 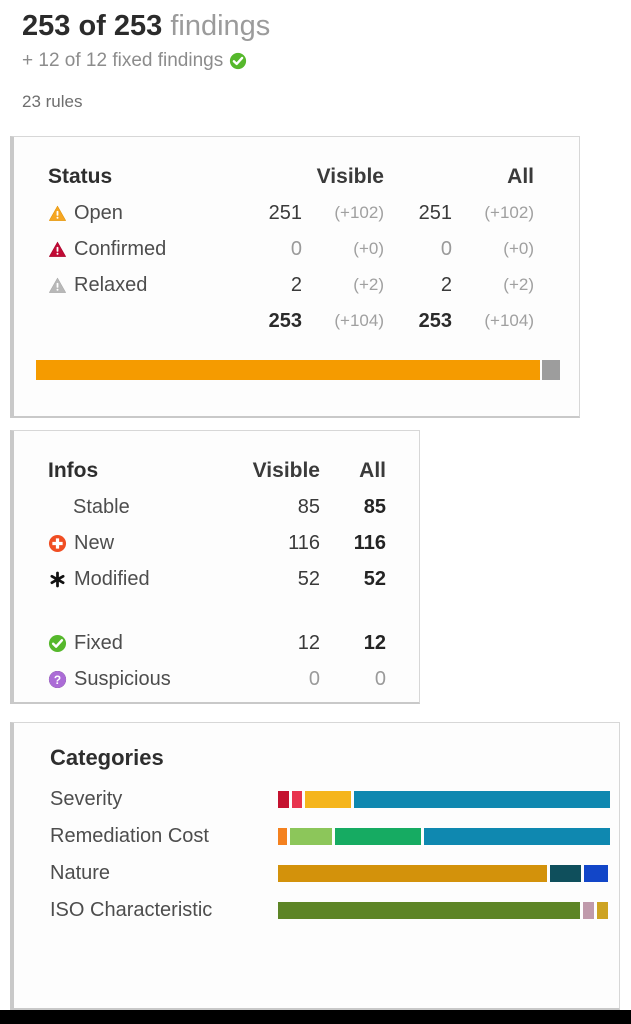 I want to click on infos-visible-value: 85, so click(x=308, y=507).